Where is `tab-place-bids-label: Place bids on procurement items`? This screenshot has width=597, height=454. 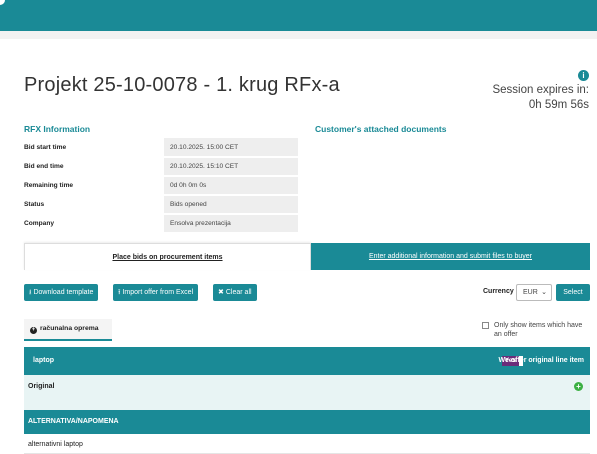 tab-place-bids-label: Place bids on procurement items is located at coordinates (167, 257).